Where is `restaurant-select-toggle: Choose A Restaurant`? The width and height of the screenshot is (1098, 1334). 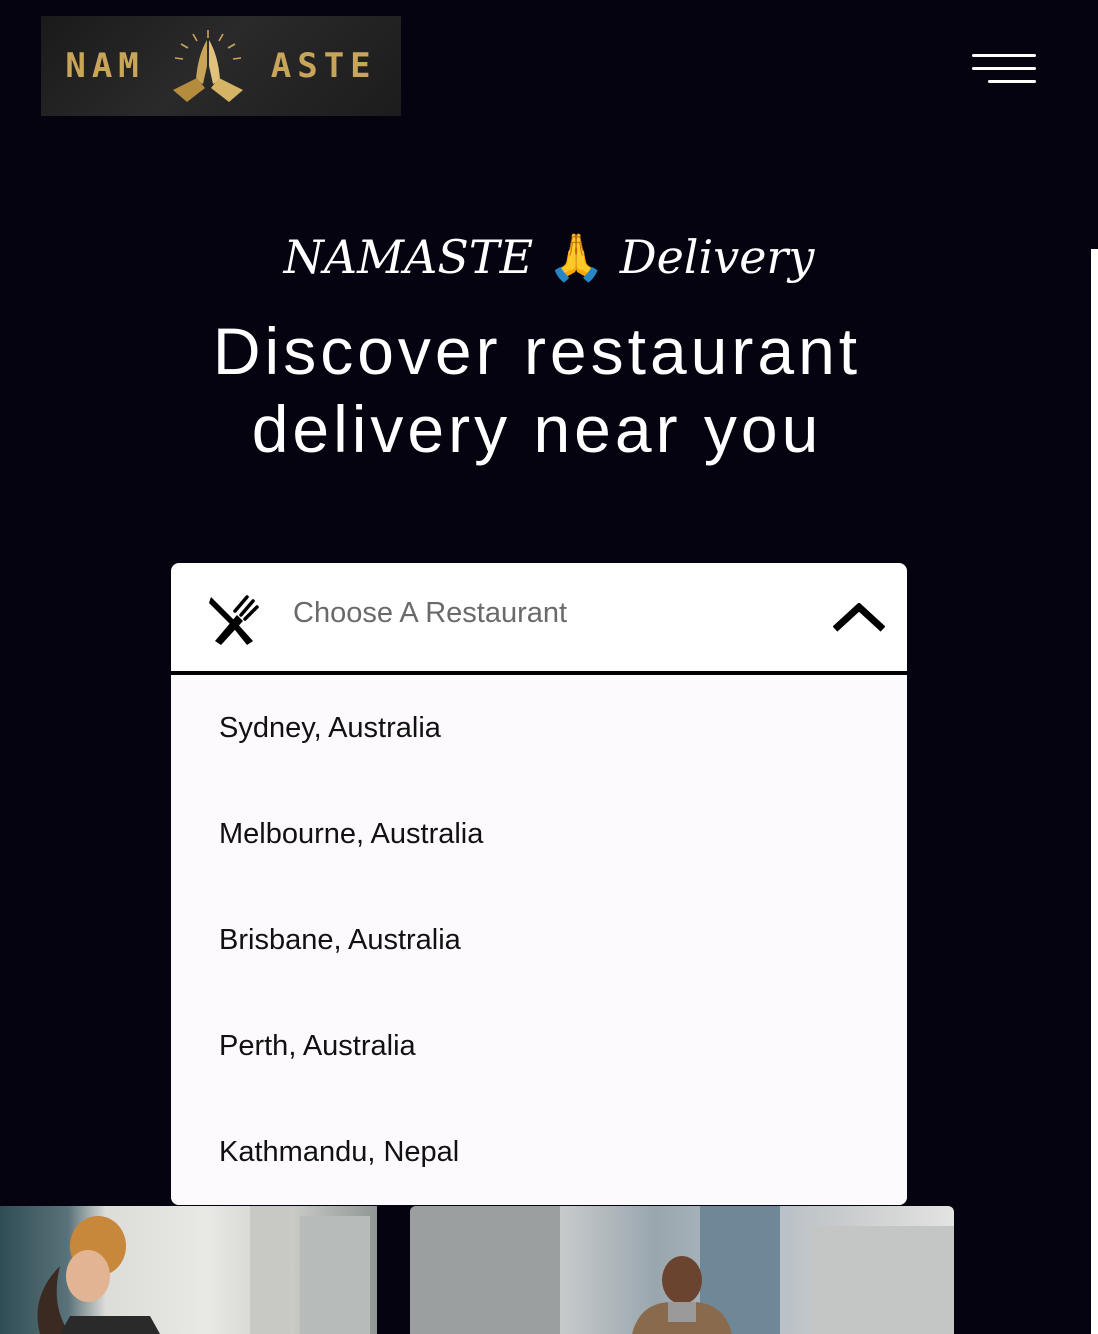 restaurant-select-toggle: Choose A Restaurant is located at coordinates (539, 619).